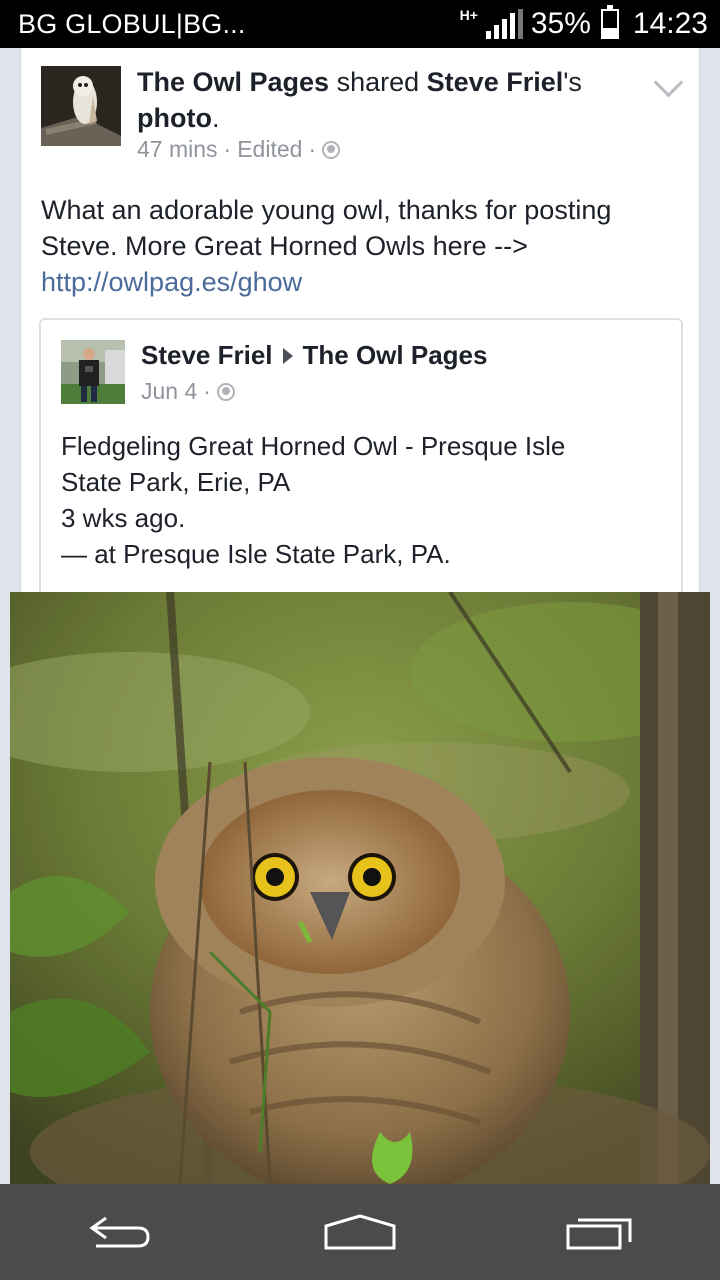 The height and width of the screenshot is (1280, 720). I want to click on home-icon, so click(360, 1232).